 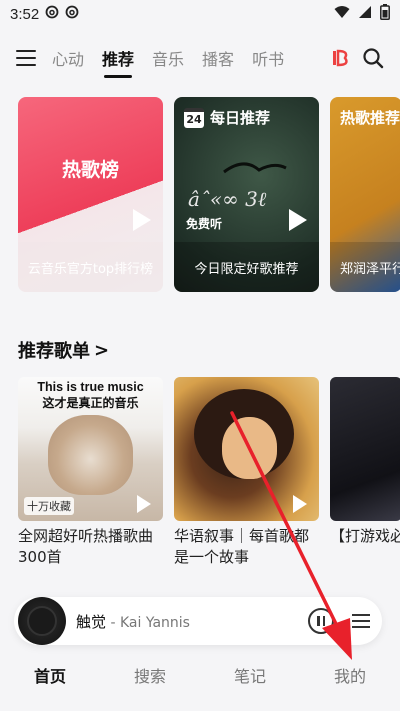 What do you see at coordinates (49, 506) in the screenshot?
I see `favorites-badge: 十万收藏` at bounding box center [49, 506].